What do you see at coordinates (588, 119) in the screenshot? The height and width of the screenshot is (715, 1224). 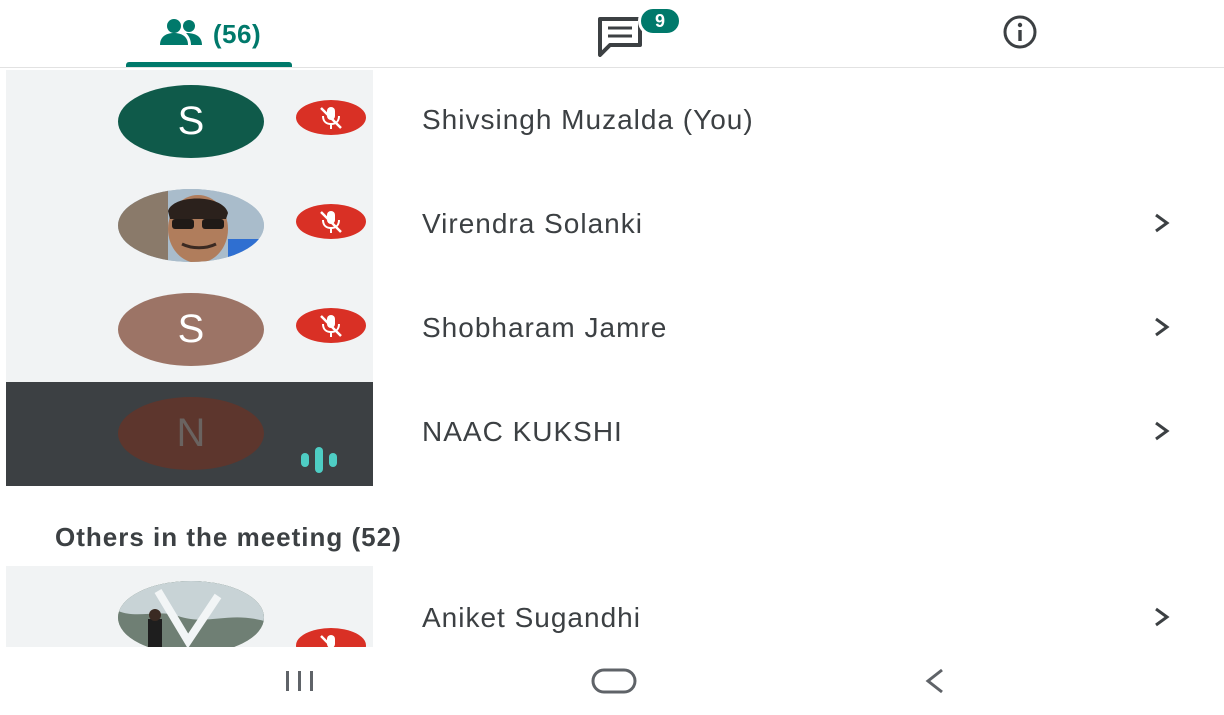 I see `participant-name: Shivsingh Muzalda (You)` at bounding box center [588, 119].